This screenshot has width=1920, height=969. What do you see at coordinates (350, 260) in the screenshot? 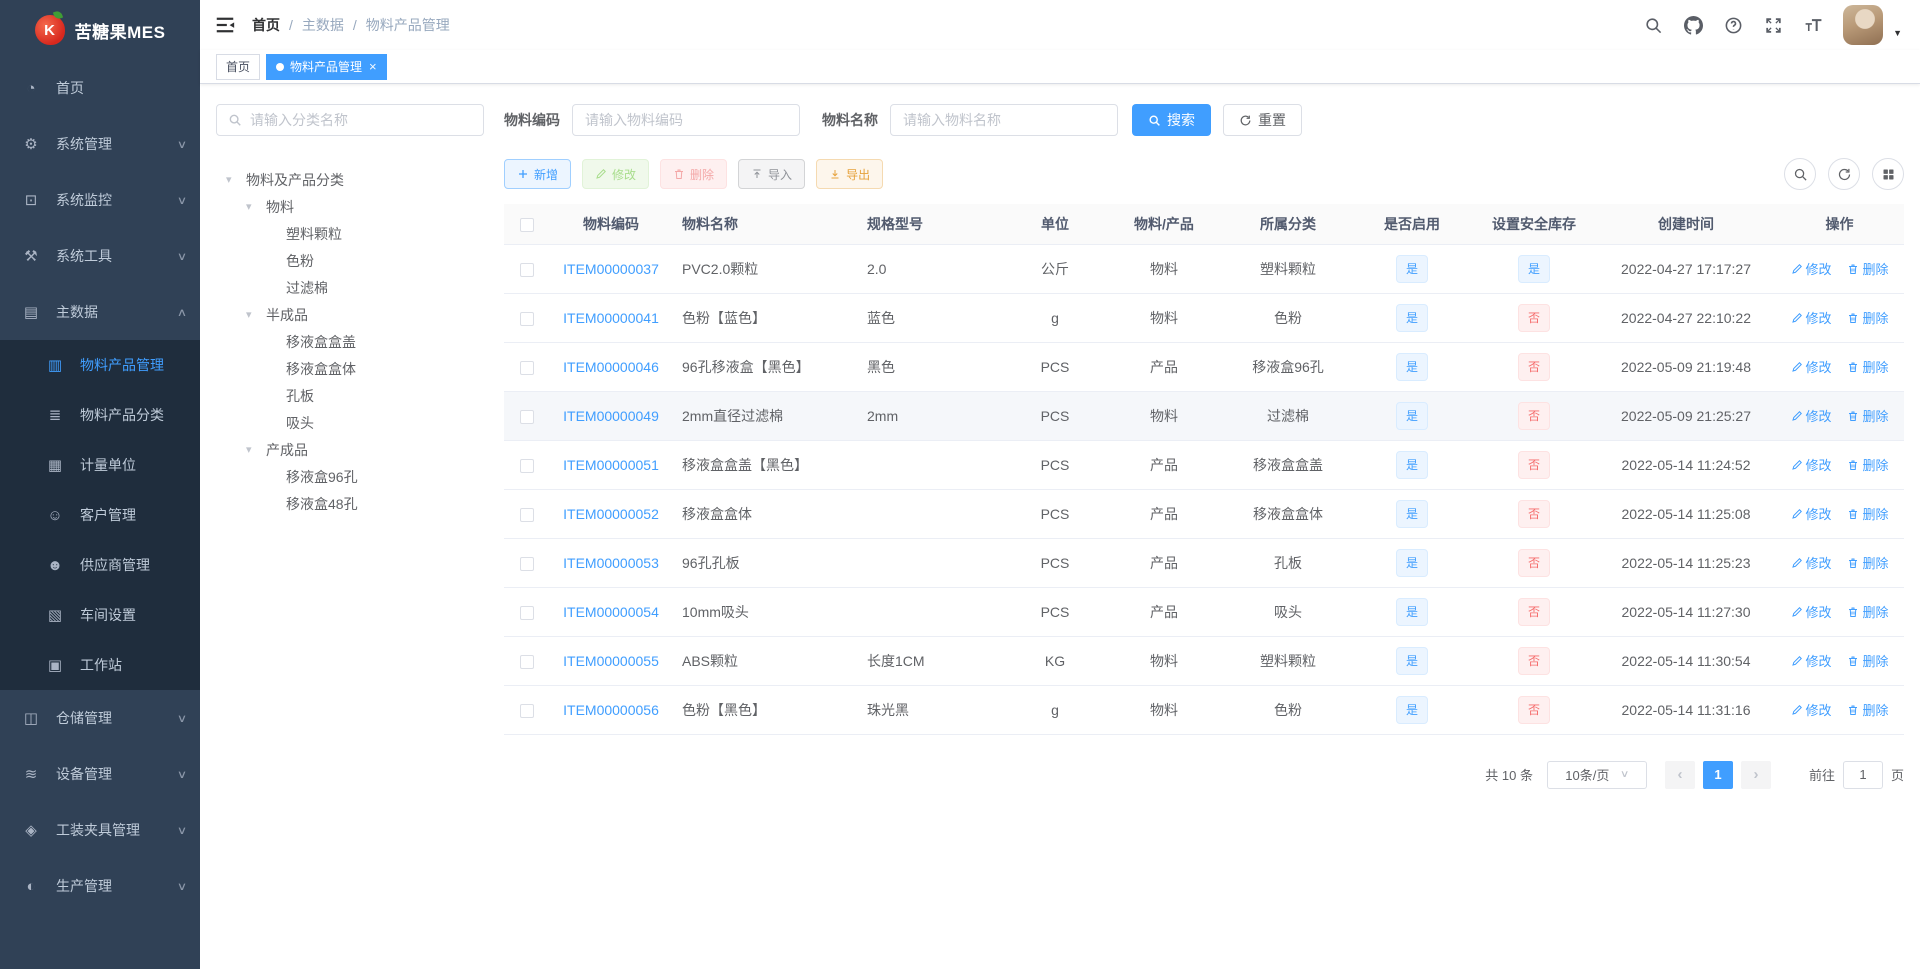
I see `tree-node: 色粉` at bounding box center [350, 260].